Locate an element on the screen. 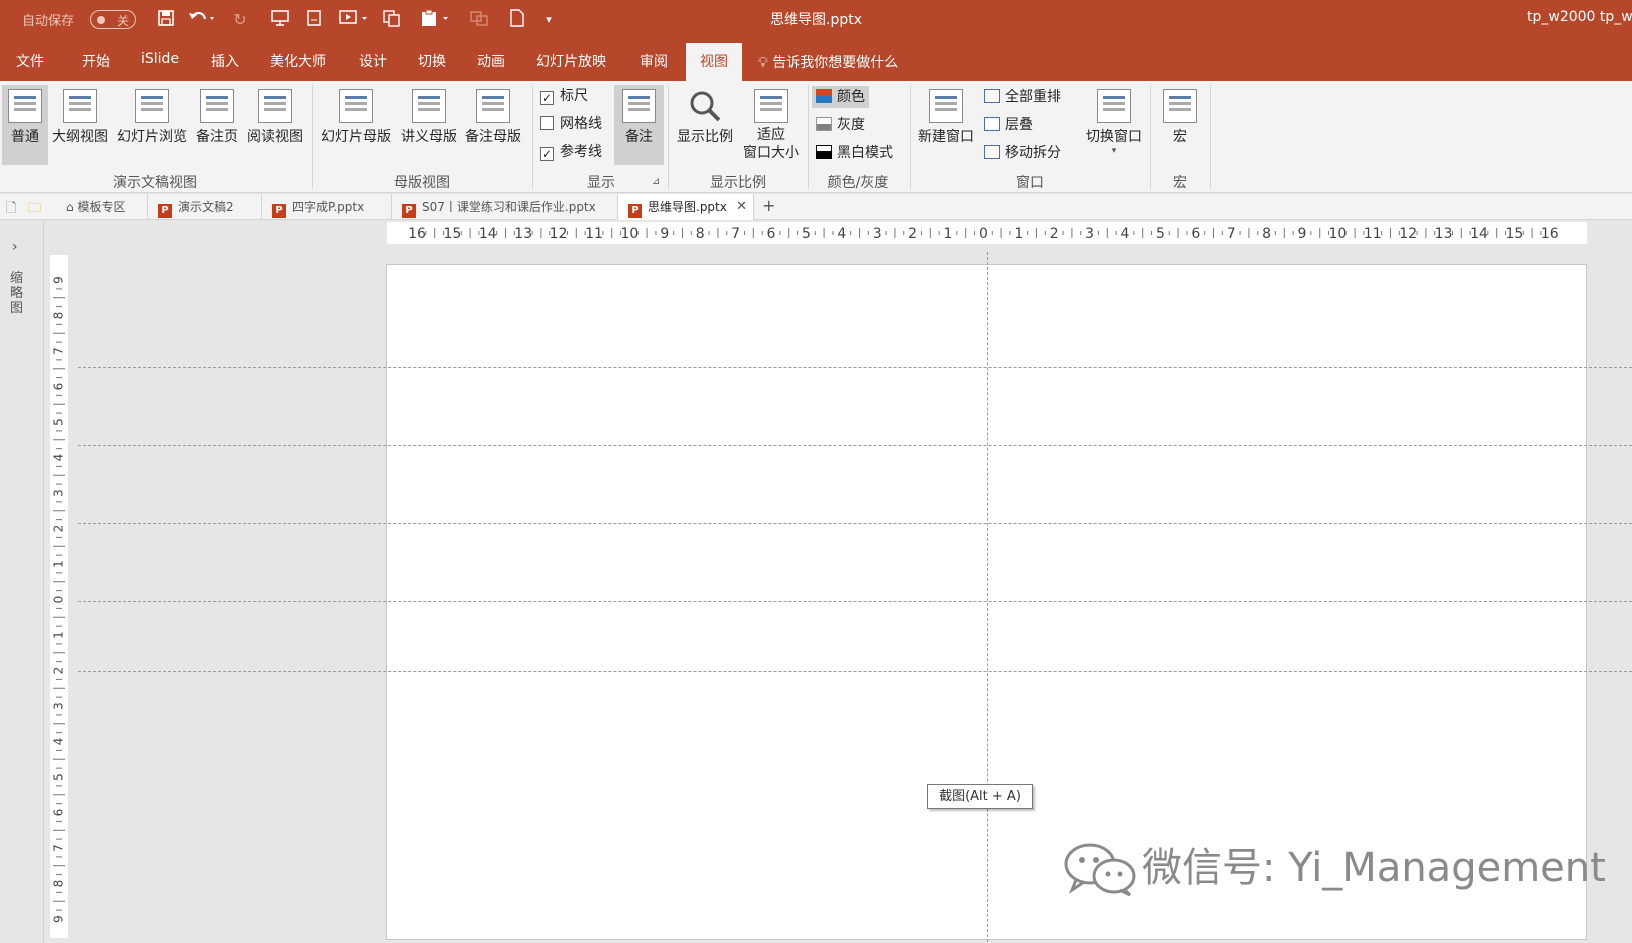  outline-view-icon is located at coordinates (80, 106).